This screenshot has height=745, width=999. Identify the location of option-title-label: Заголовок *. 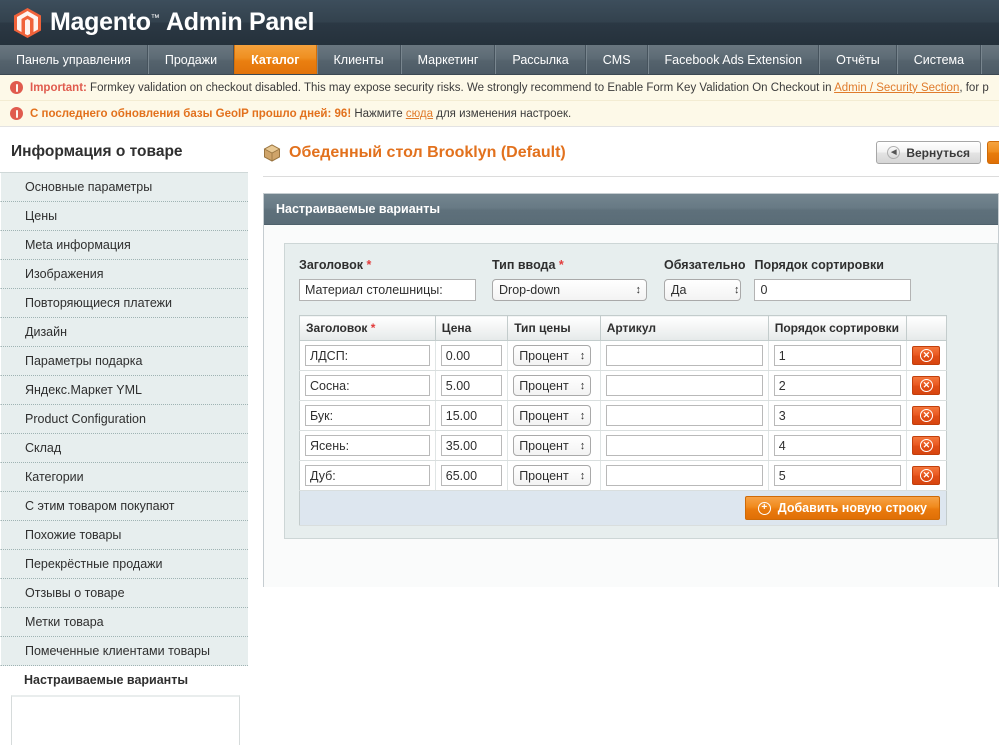
(387, 265).